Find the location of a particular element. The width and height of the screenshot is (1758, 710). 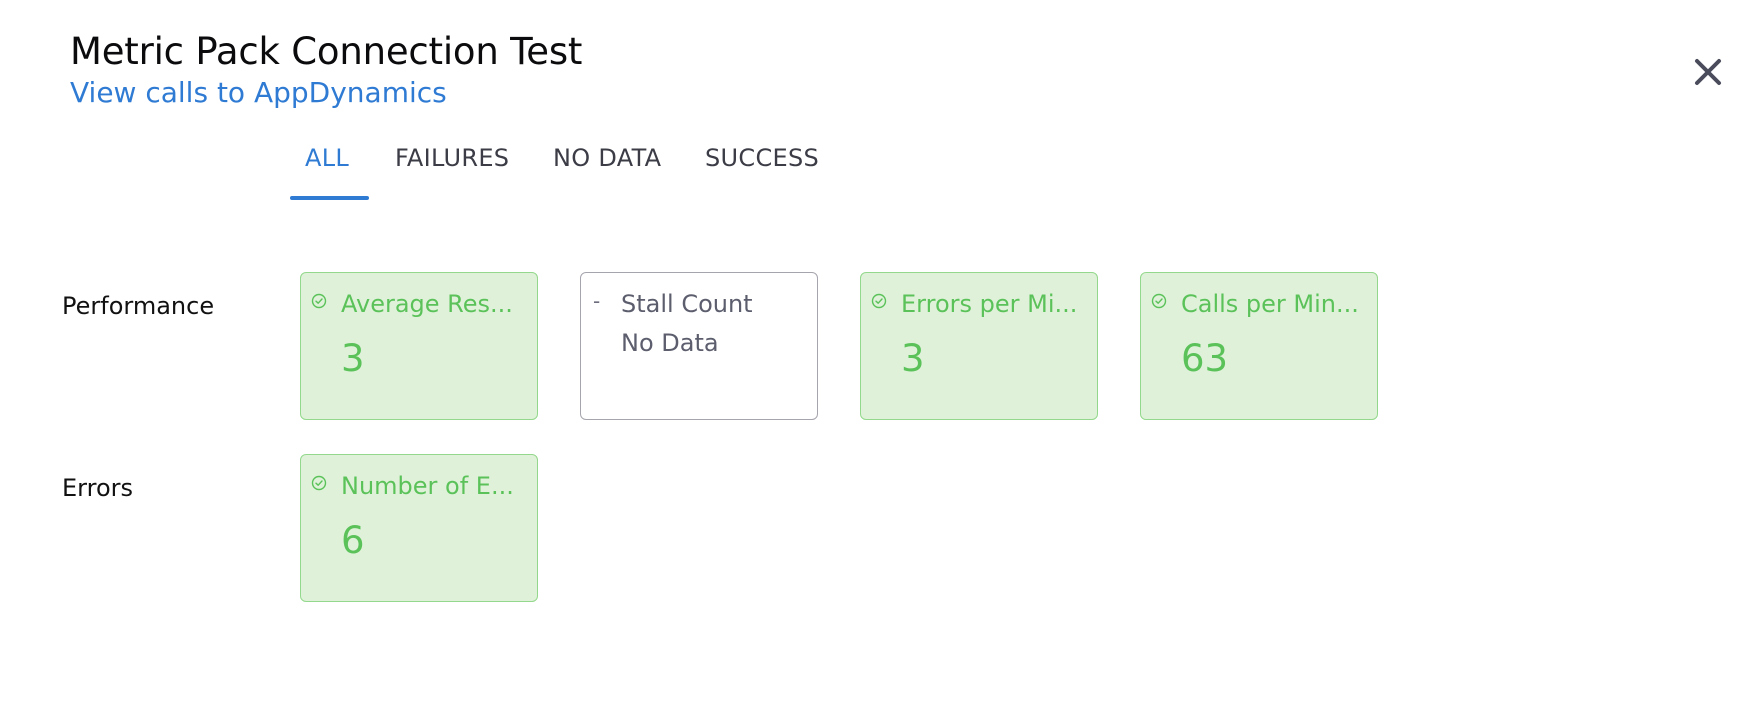

metric-card-errors-per-minute: Errors per Mi... 3 is located at coordinates (979, 346).